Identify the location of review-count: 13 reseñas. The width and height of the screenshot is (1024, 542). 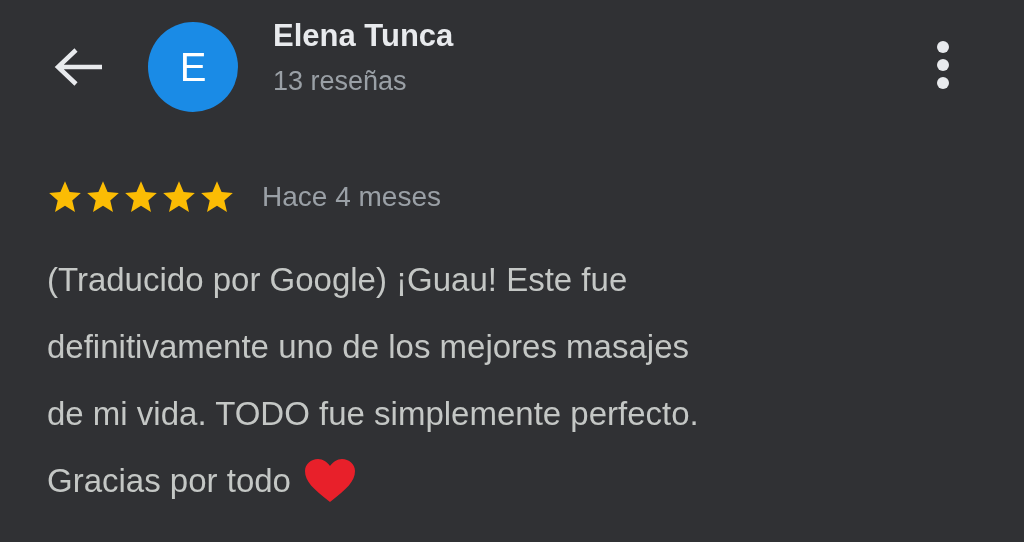
(340, 81).